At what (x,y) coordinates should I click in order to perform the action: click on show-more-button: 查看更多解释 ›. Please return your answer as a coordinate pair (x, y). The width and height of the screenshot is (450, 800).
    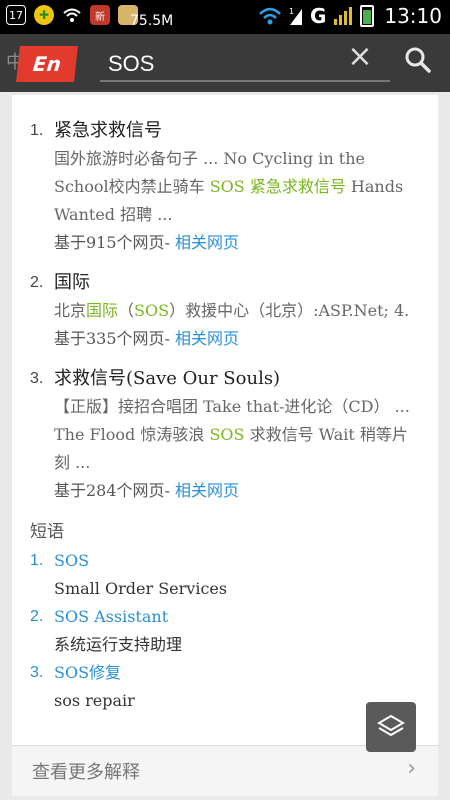
    Looking at the image, I should click on (225, 770).